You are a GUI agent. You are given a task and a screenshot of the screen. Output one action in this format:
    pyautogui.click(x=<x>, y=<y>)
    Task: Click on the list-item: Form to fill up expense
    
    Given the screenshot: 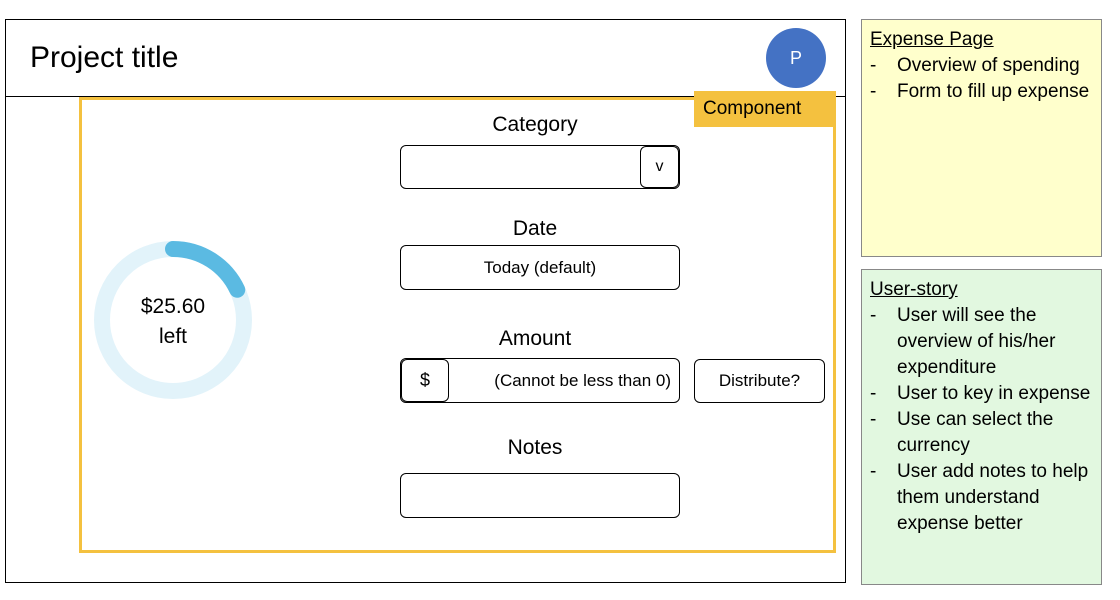 What is the action you would take?
    pyautogui.click(x=981, y=92)
    